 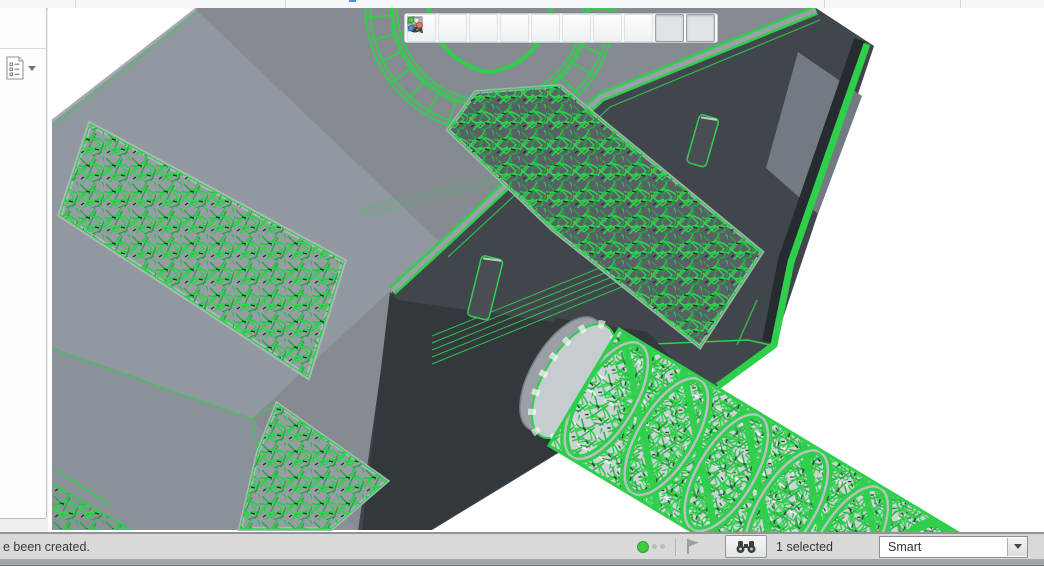 What do you see at coordinates (693, 546) in the screenshot?
I see `flag-icon` at bounding box center [693, 546].